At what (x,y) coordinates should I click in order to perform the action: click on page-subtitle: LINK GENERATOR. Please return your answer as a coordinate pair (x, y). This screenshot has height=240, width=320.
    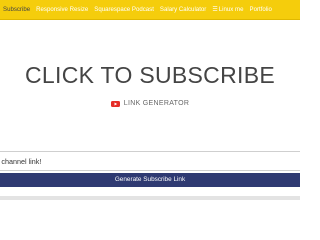
    Looking at the image, I should click on (150, 103).